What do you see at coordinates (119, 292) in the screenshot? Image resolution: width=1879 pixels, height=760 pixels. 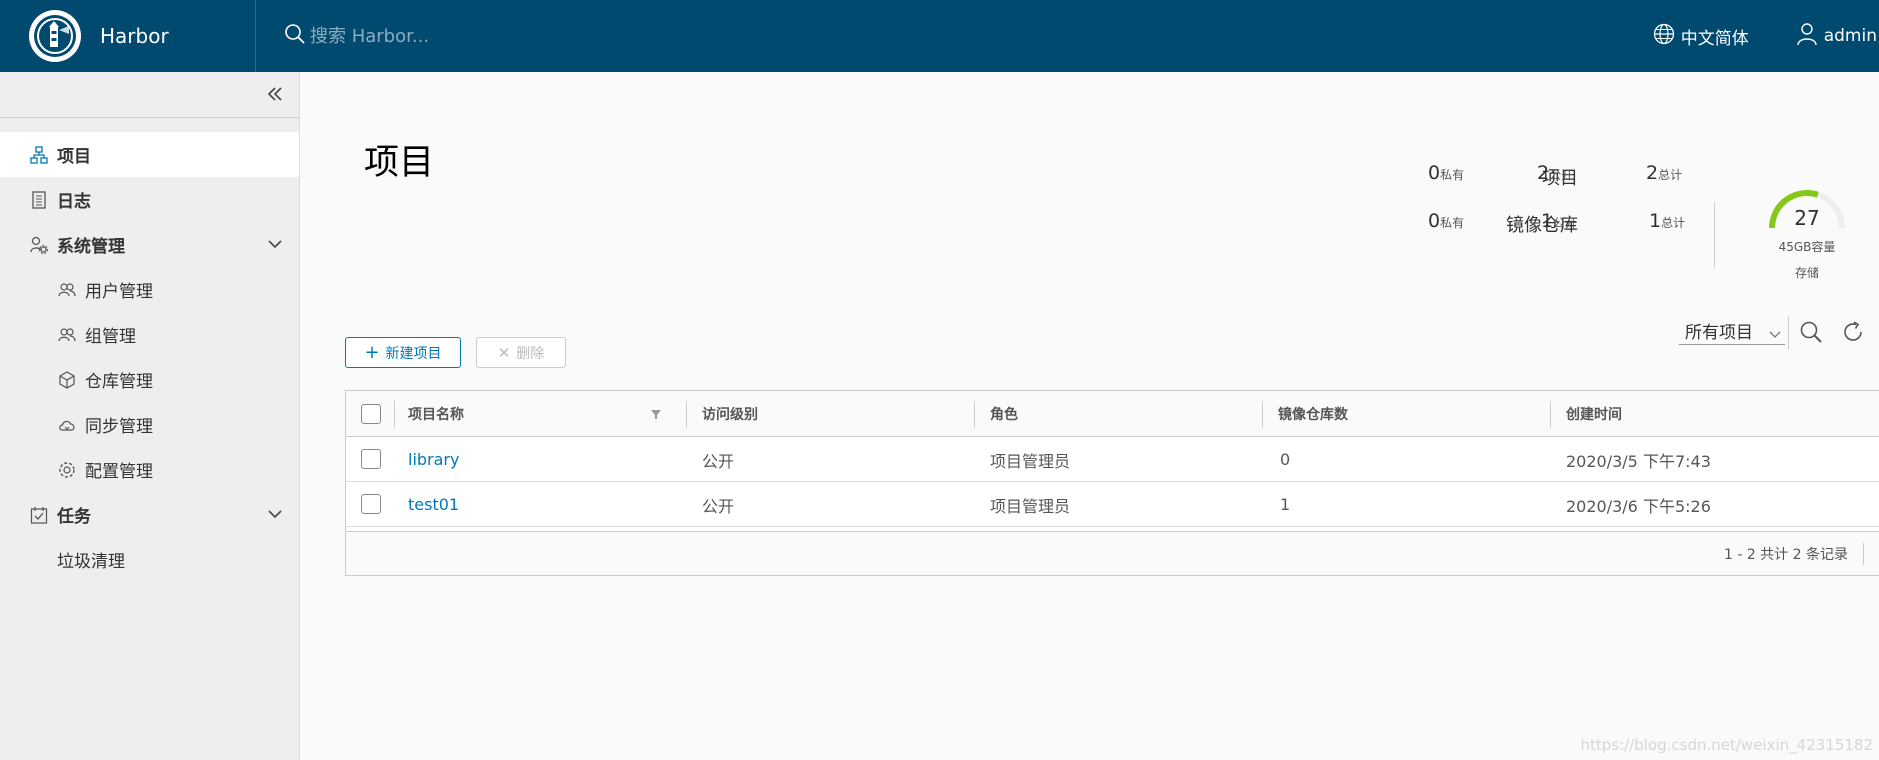 I see `sidebar-item-label: 用户管理` at bounding box center [119, 292].